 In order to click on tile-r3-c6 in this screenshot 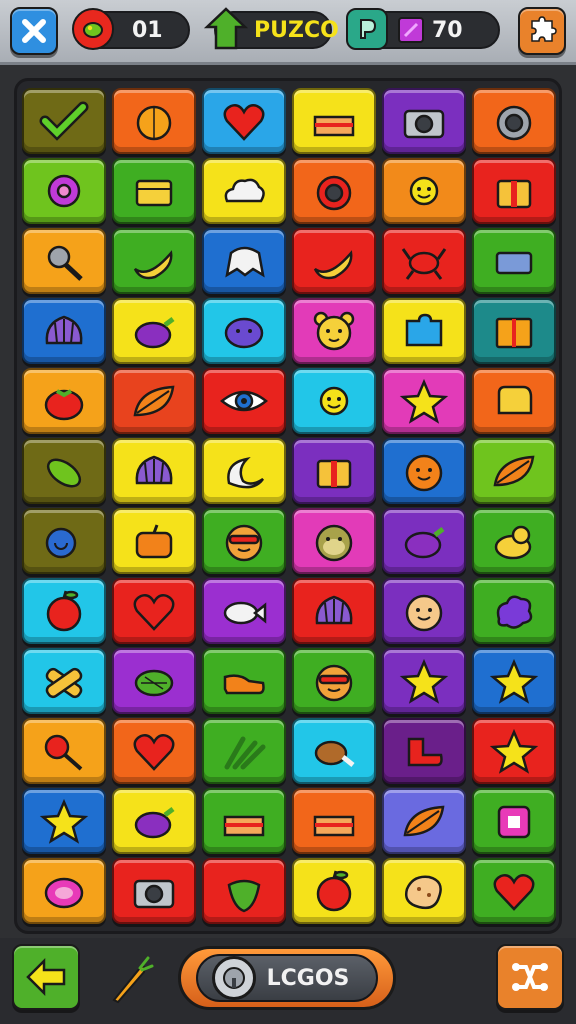, I will do `click(514, 261)`.